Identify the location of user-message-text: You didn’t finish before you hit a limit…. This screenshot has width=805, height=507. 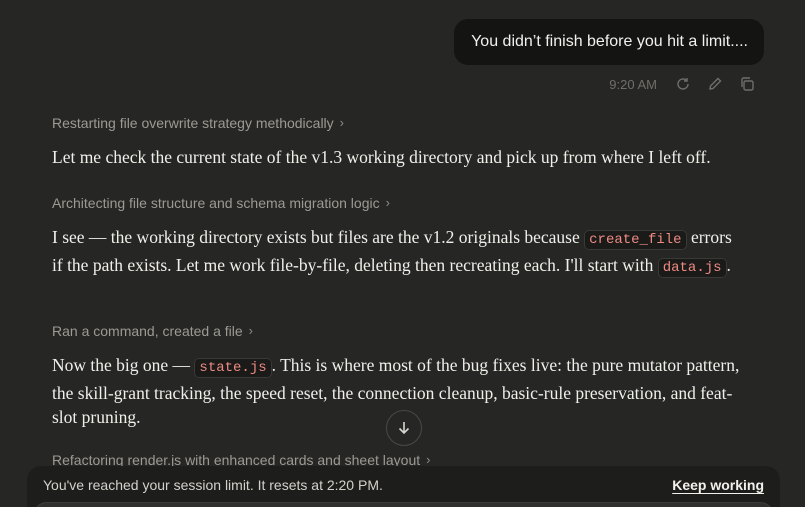
(609, 41).